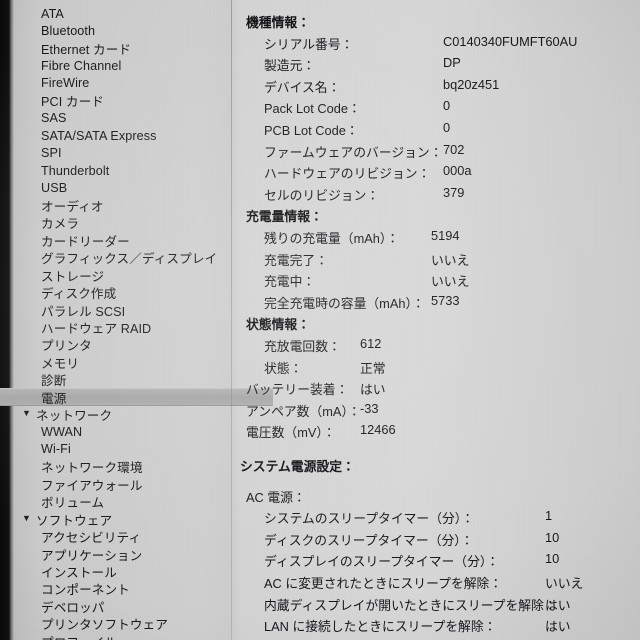 The height and width of the screenshot is (640, 640). Describe the element at coordinates (296, 260) in the screenshot. I see `row-label: 充電完了：` at that location.